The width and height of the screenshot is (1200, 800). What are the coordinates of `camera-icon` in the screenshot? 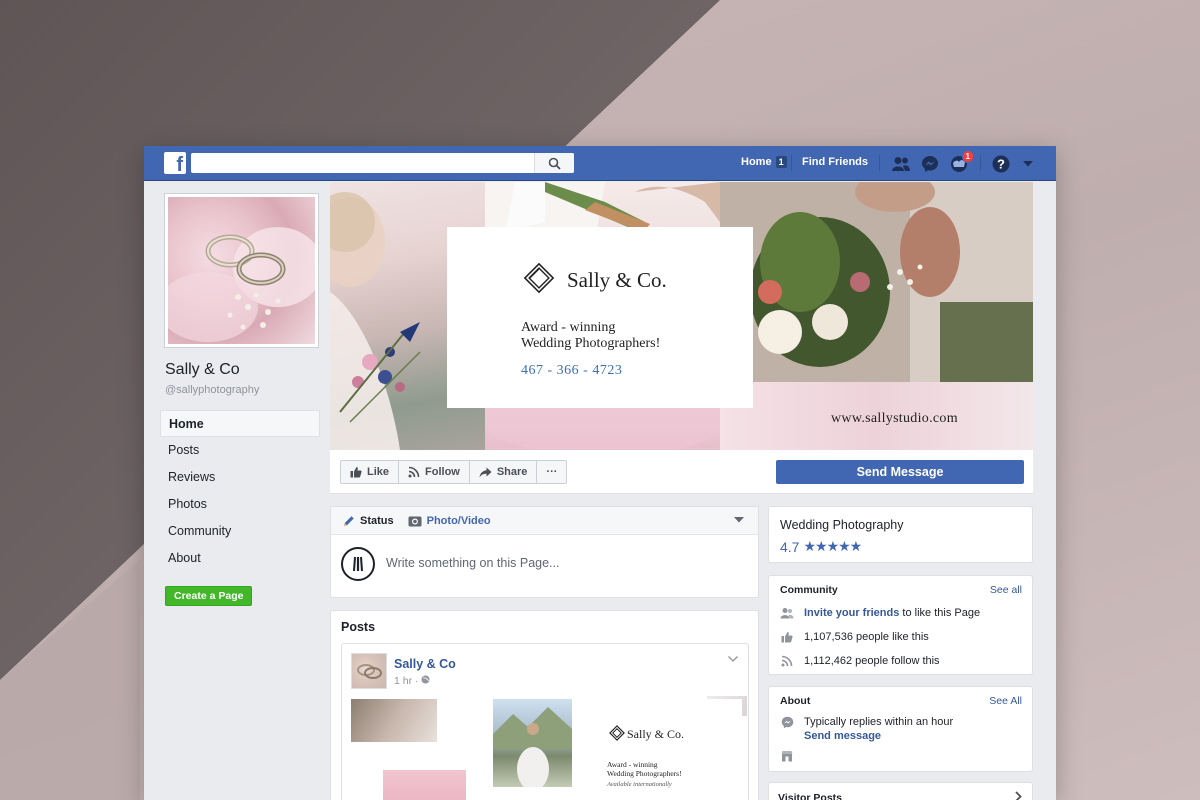 It's located at (415, 521).